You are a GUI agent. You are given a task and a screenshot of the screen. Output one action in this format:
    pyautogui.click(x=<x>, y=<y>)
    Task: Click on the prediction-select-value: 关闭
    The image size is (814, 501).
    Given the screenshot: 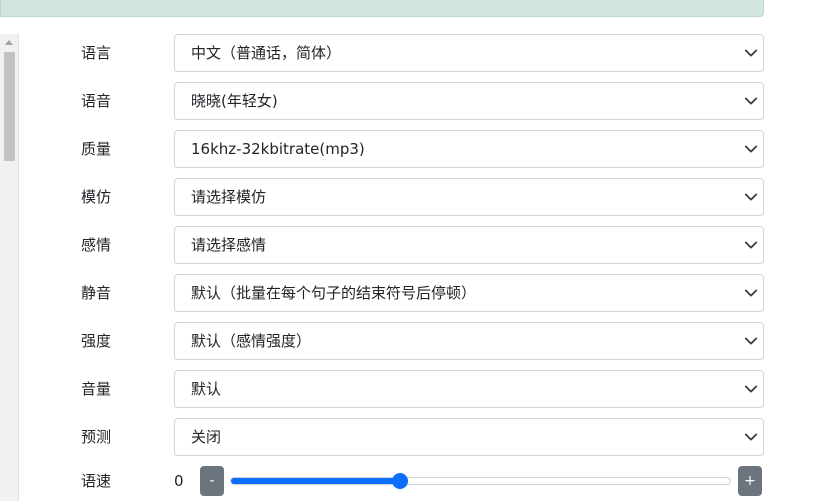 What is the action you would take?
    pyautogui.click(x=206, y=437)
    